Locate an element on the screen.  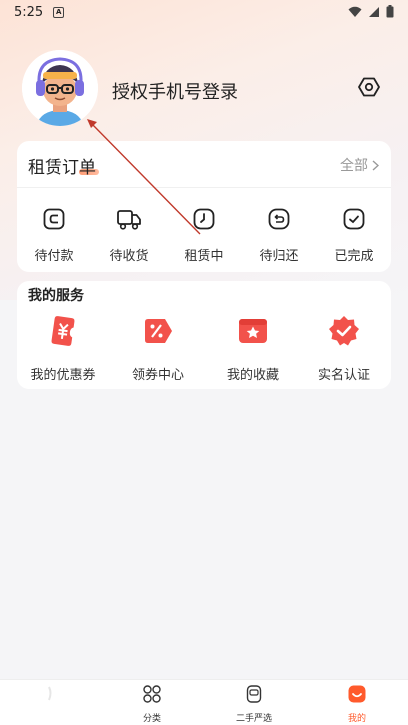
order-status-label: 已完成 is located at coordinates (354, 256).